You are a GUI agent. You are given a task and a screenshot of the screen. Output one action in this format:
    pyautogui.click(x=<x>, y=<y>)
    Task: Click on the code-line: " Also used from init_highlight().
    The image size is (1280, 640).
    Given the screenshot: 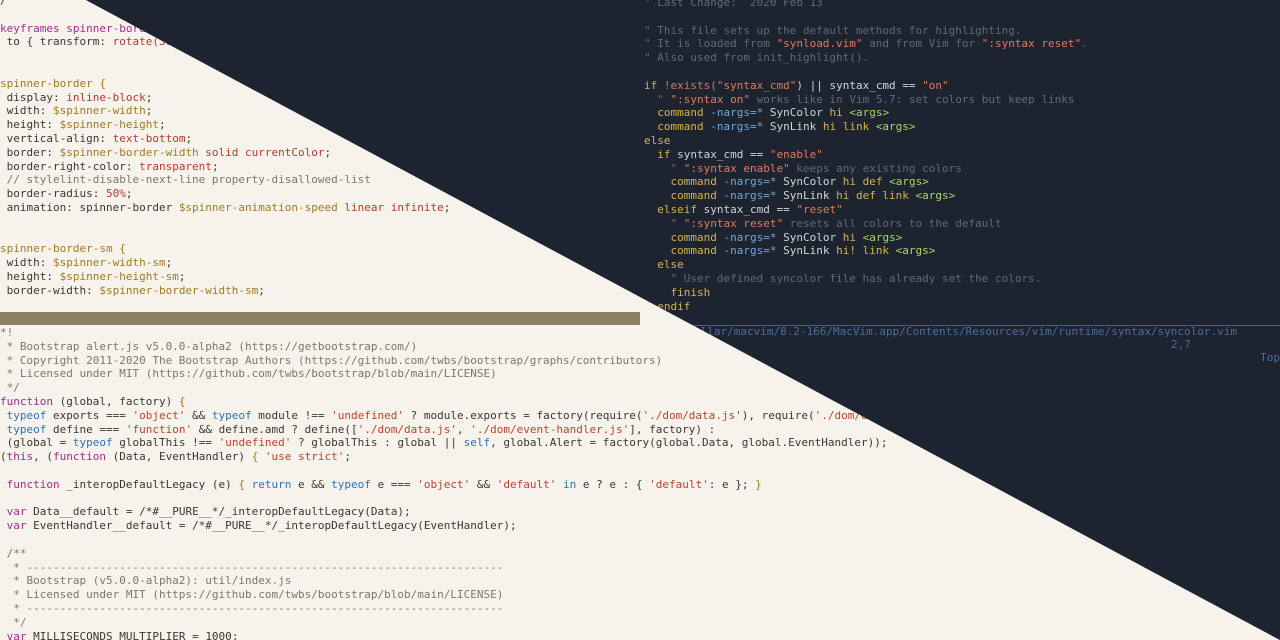 What is the action you would take?
    pyautogui.click(x=756, y=58)
    